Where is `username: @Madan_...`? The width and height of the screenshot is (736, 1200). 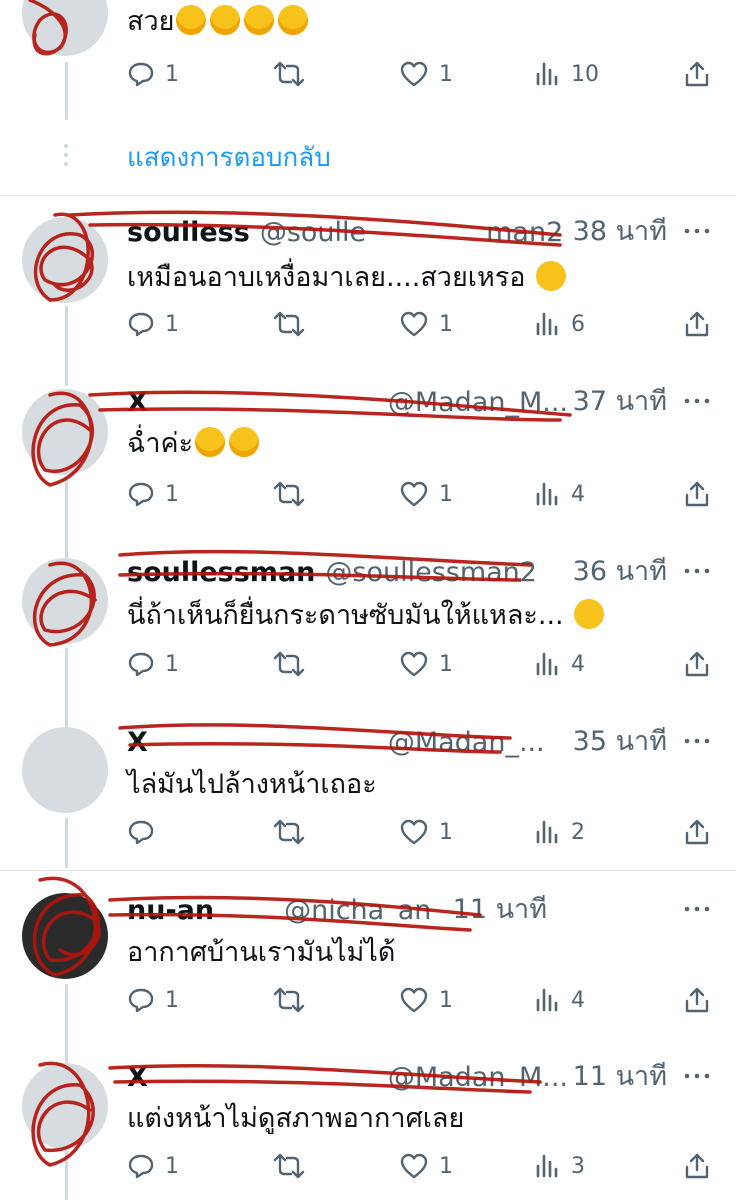
username: @Madan_... is located at coordinates (466, 742).